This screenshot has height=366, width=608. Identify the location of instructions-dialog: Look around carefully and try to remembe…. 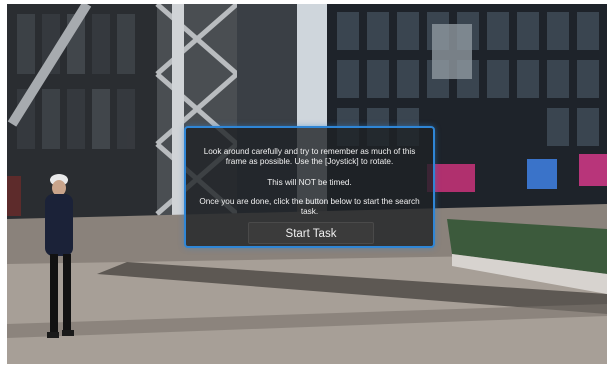
(309, 187).